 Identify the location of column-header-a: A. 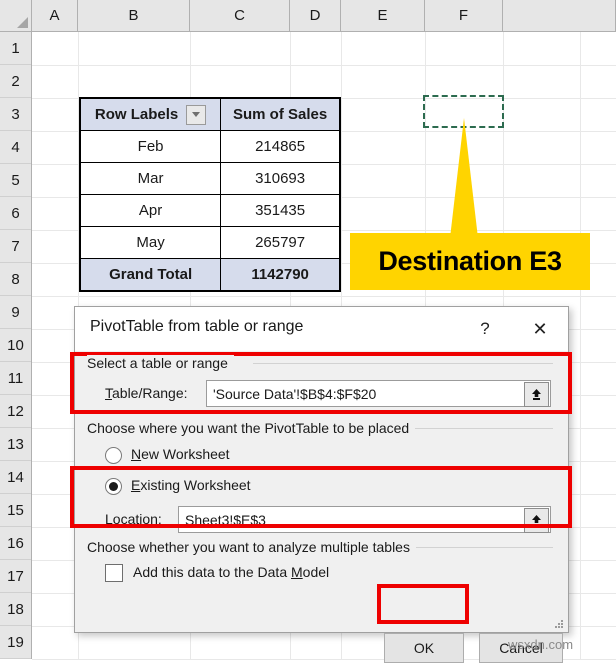
(55, 15).